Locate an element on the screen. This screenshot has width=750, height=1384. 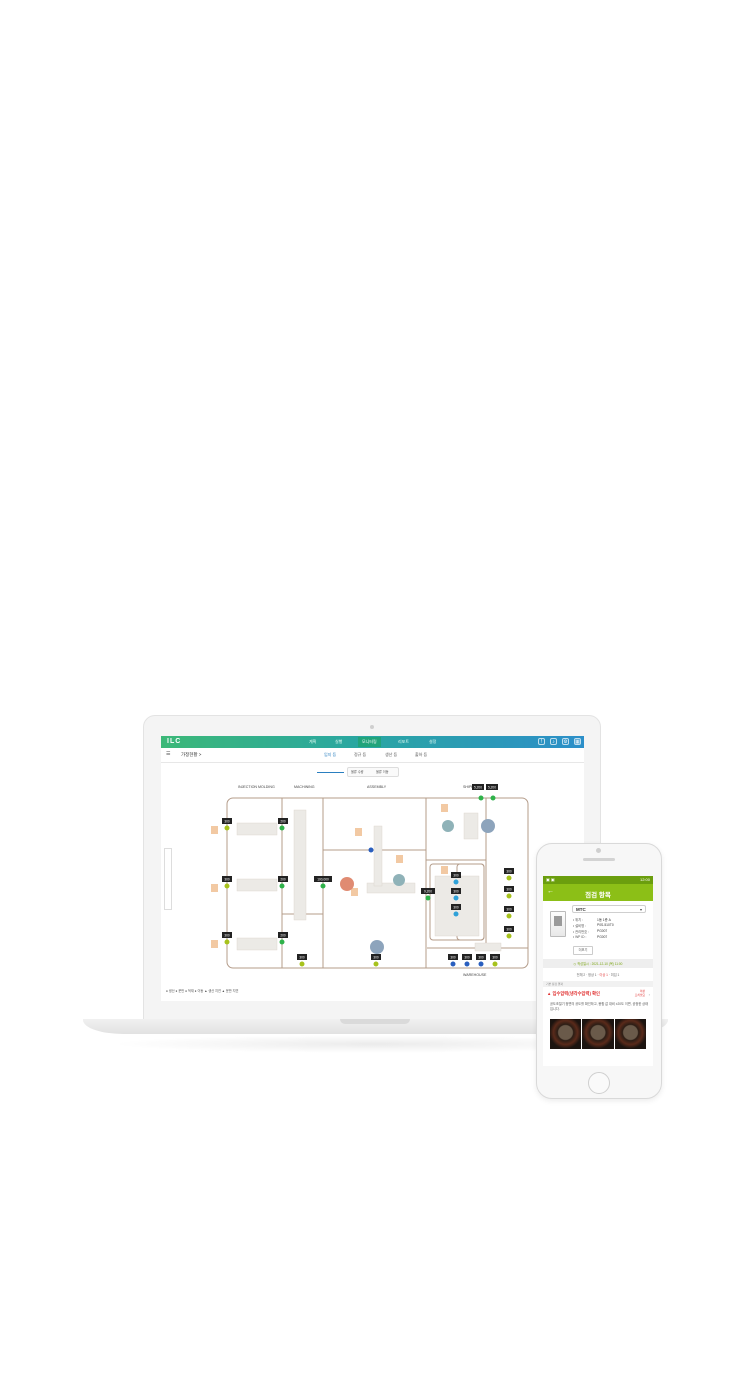
photo-gallery is located at coordinates (598, 1034).